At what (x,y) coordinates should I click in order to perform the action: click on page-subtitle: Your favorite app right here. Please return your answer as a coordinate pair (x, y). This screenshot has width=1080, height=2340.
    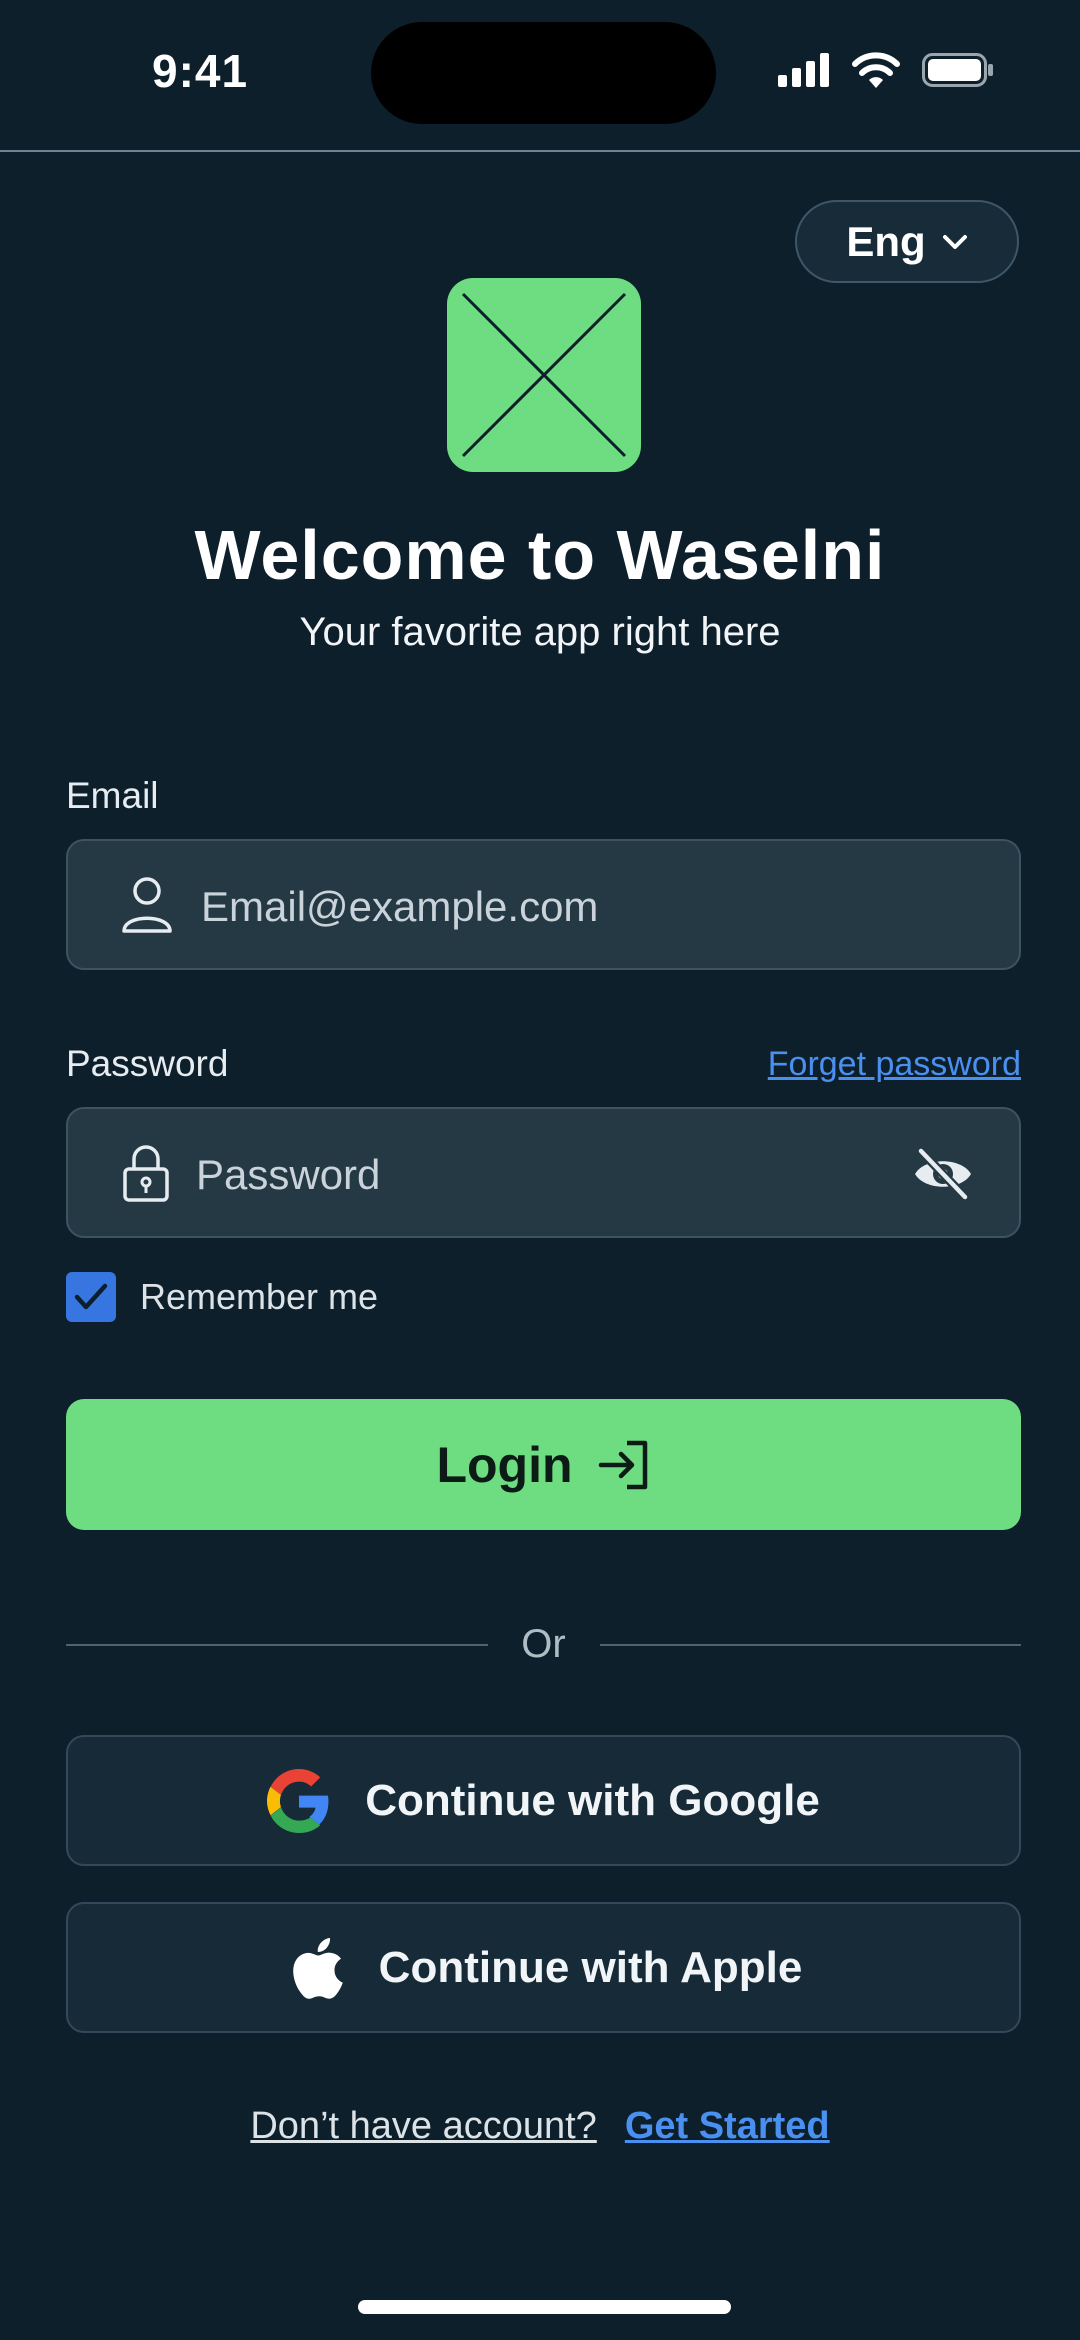
    Looking at the image, I should click on (540, 632).